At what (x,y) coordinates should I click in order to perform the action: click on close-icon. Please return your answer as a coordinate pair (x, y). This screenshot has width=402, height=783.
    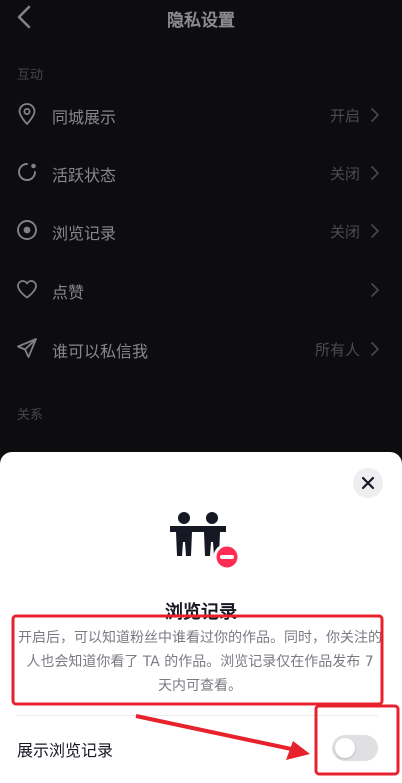
    Looking at the image, I should click on (368, 483).